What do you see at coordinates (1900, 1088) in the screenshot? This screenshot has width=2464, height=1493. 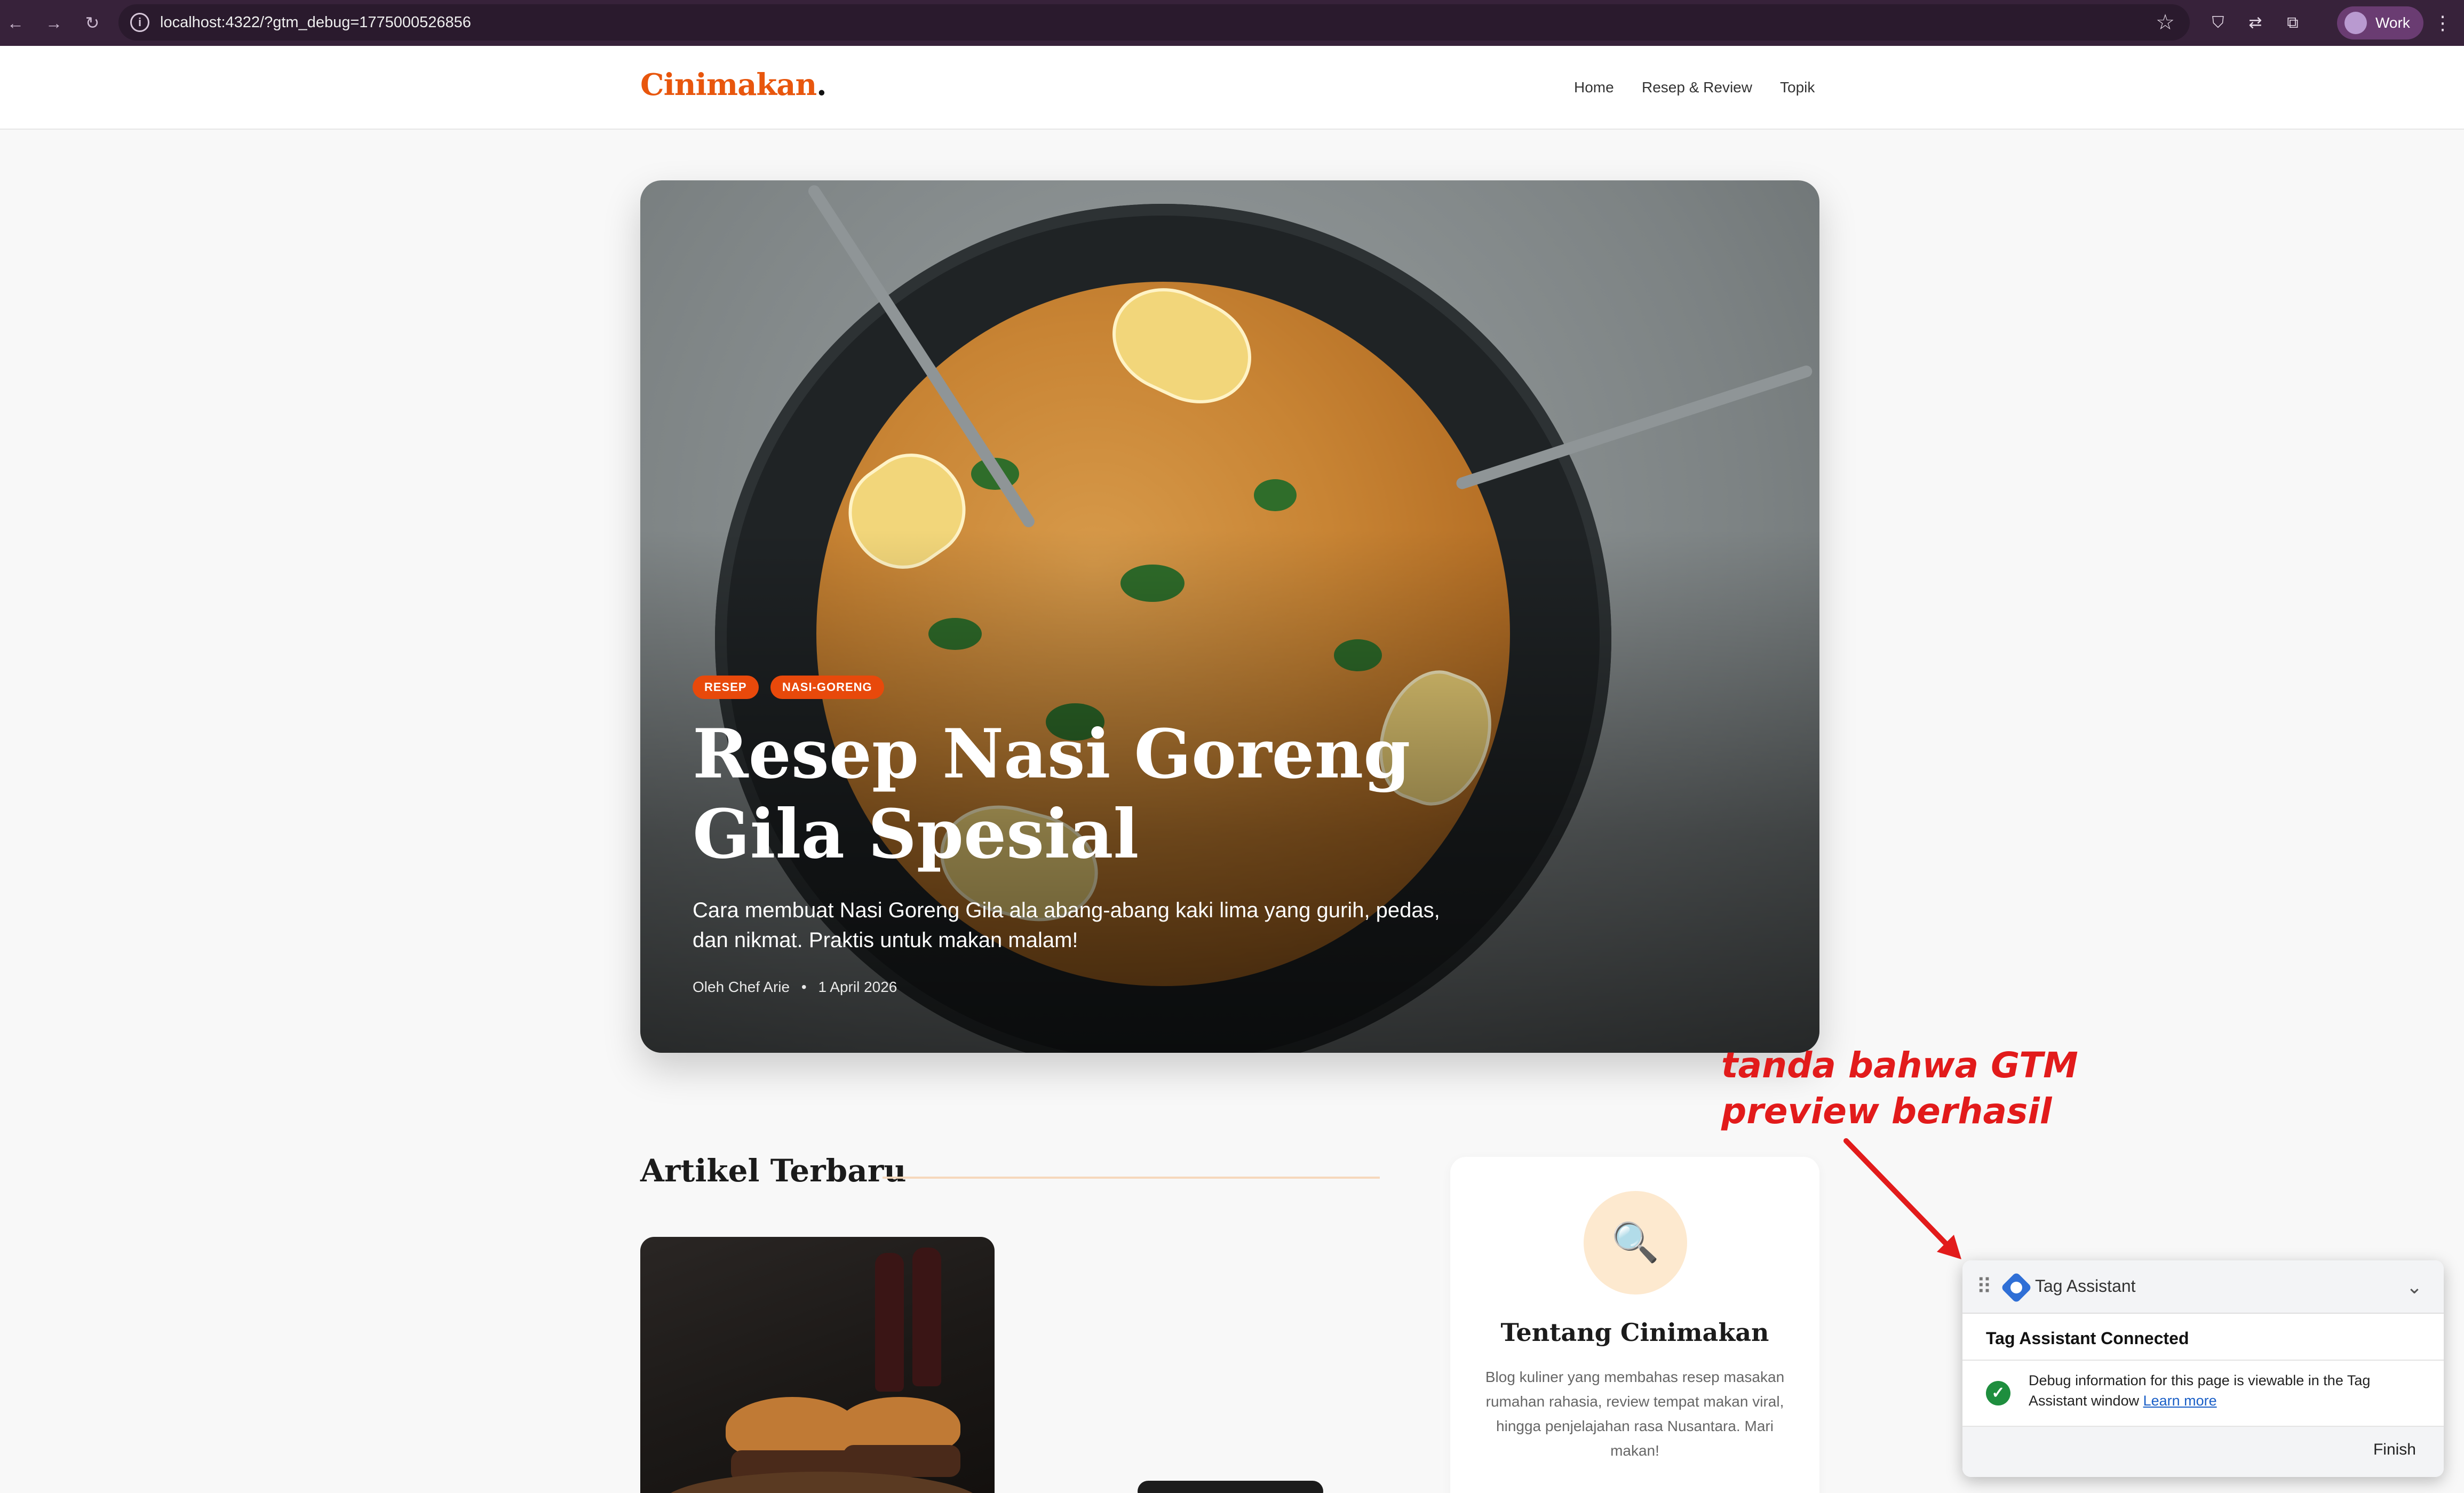 I see `annotation-text: tanda bahwa GTM preview berhasil` at bounding box center [1900, 1088].